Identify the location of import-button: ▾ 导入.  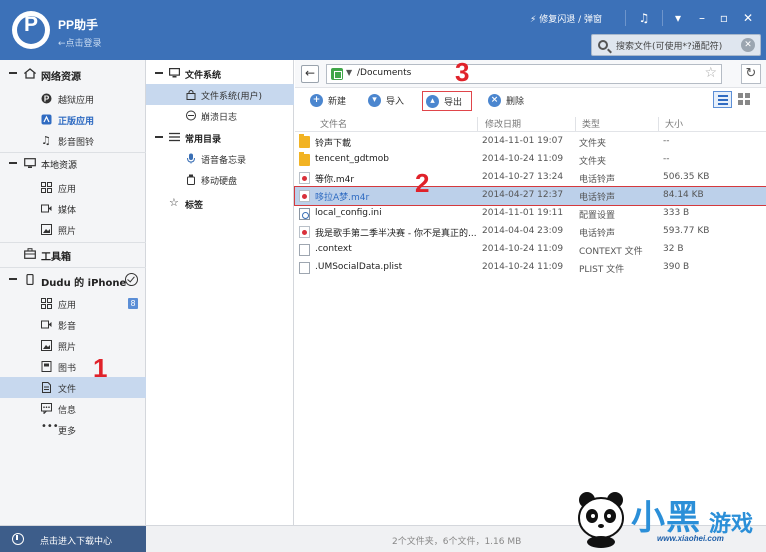
(393, 101).